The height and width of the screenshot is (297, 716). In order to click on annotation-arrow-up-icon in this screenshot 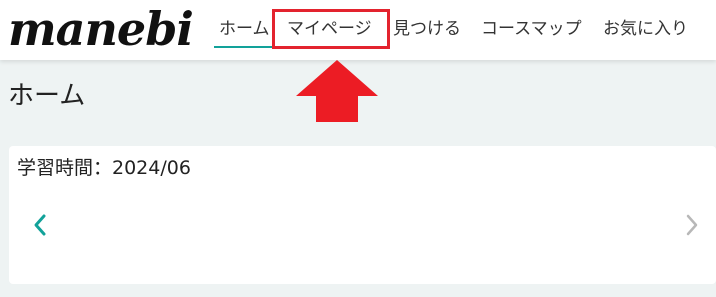, I will do `click(337, 91)`.